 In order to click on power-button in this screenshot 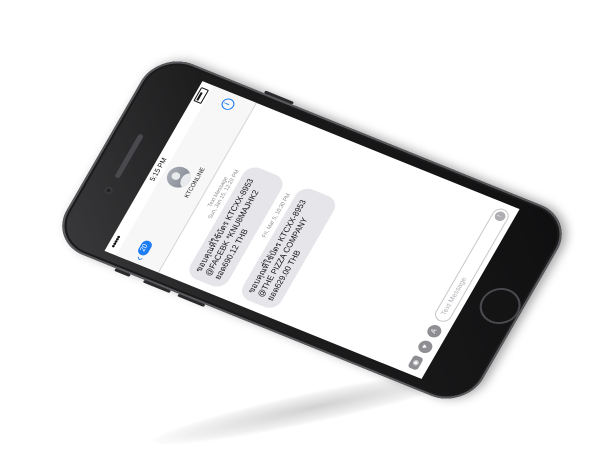, I will do `click(279, 97)`.